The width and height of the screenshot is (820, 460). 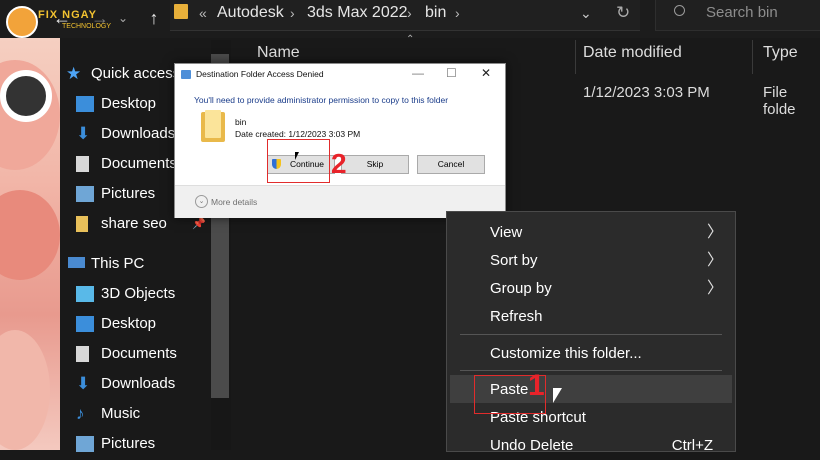 What do you see at coordinates (506, 232) in the screenshot?
I see `menu-label: View` at bounding box center [506, 232].